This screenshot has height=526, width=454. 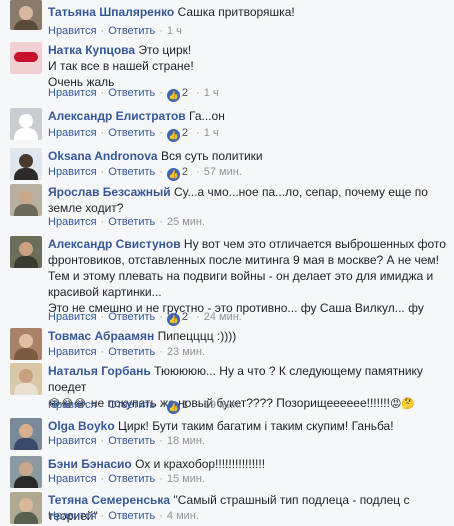 What do you see at coordinates (121, 66) in the screenshot?
I see `comment-text-line: И так все в нашей стране!` at bounding box center [121, 66].